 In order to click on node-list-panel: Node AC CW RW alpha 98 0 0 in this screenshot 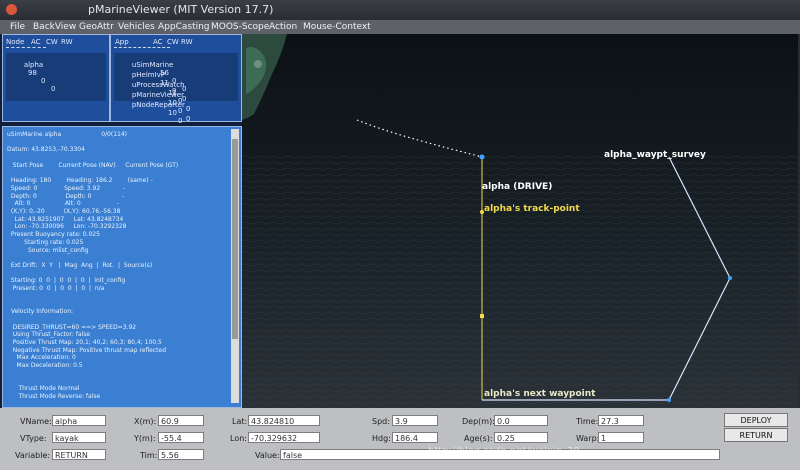, I will do `click(56, 78)`.